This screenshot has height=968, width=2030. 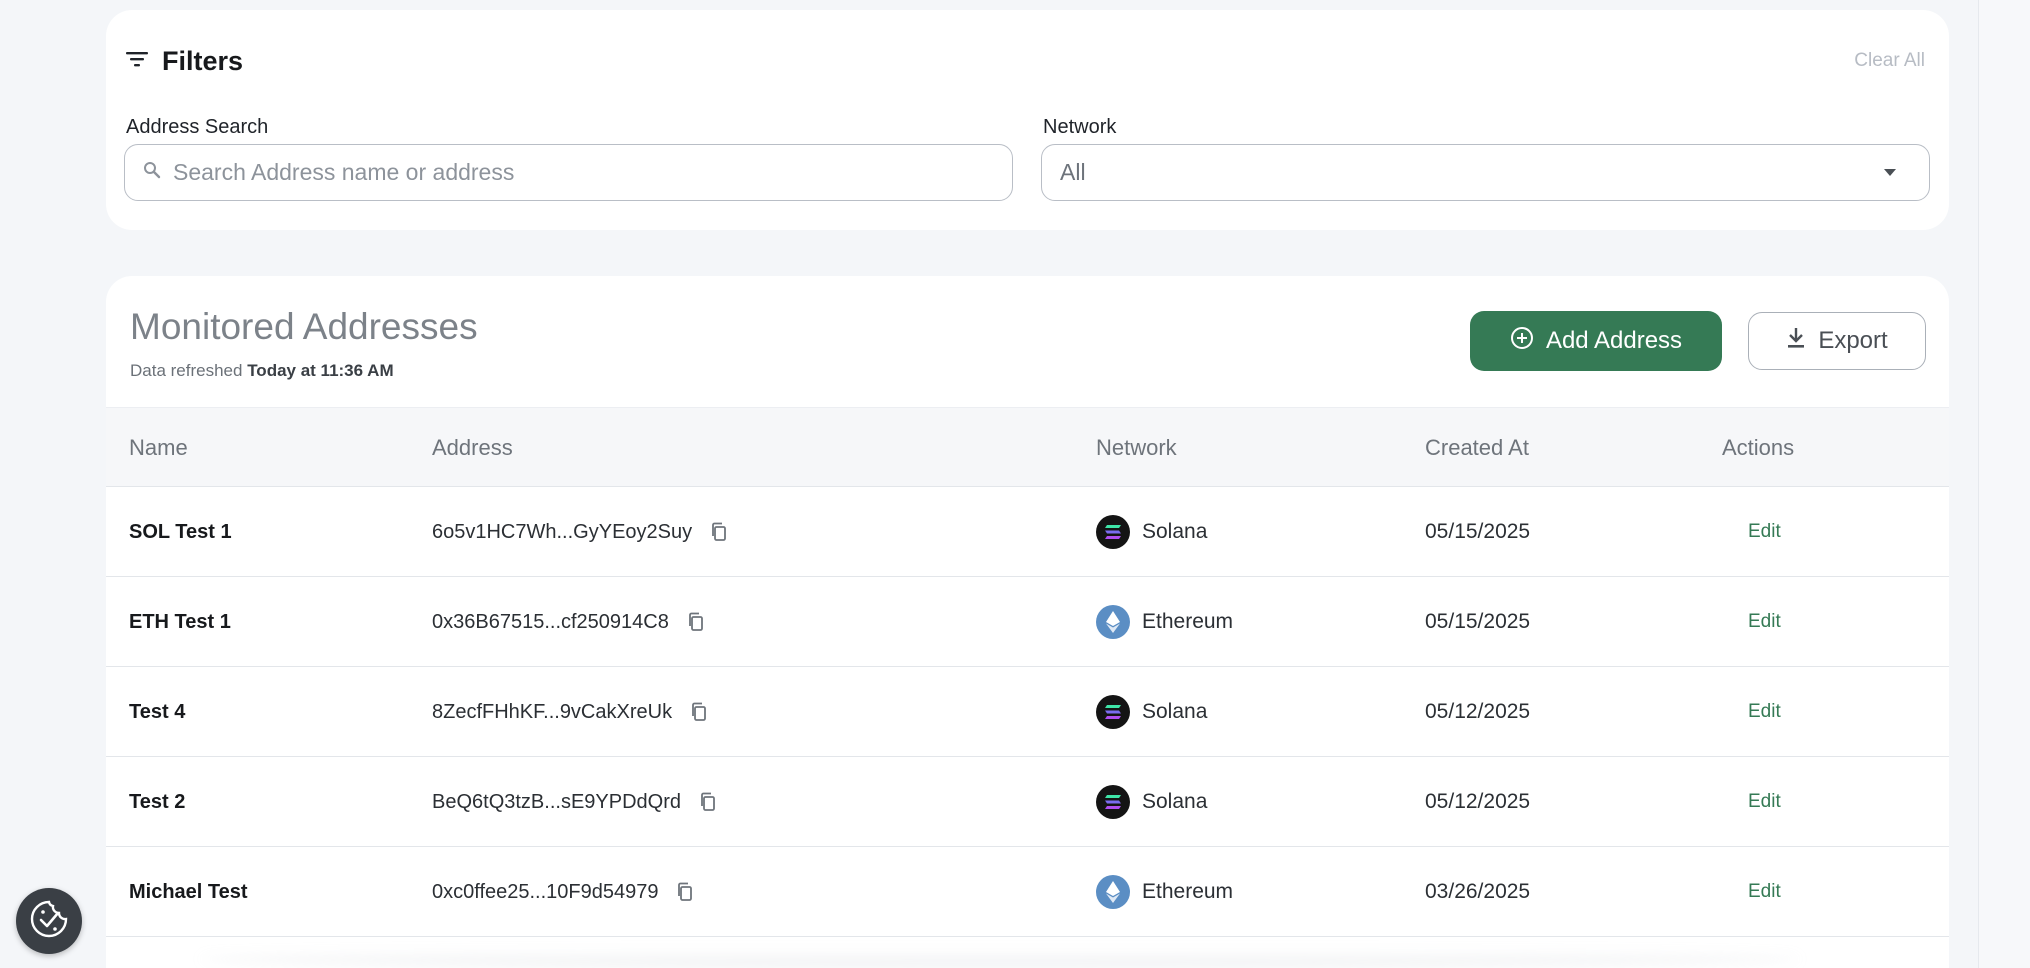 I want to click on row-address: 0x36B67515...cf250914C8, so click(x=550, y=621).